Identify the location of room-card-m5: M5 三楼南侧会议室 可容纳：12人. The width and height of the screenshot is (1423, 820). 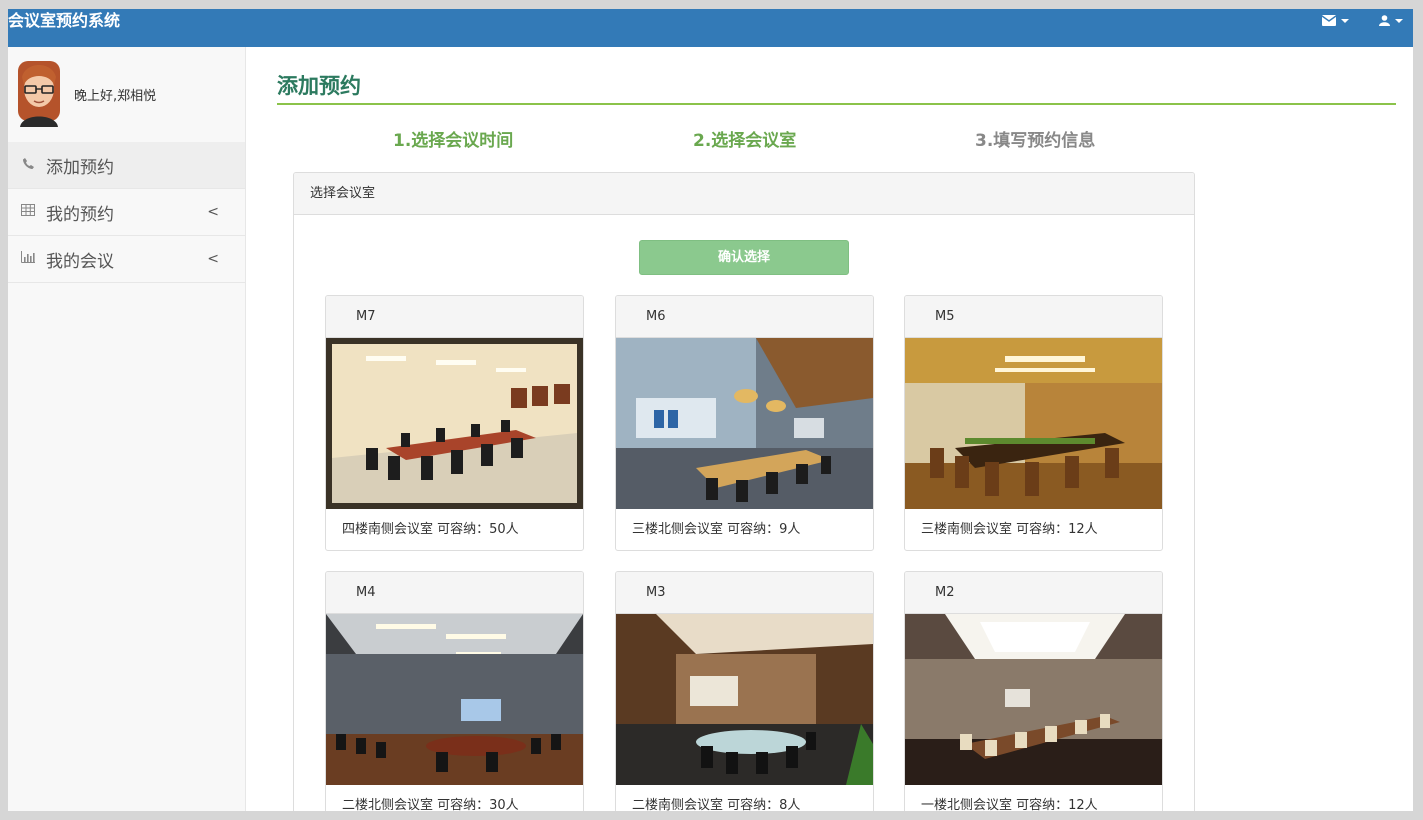
(1033, 423).